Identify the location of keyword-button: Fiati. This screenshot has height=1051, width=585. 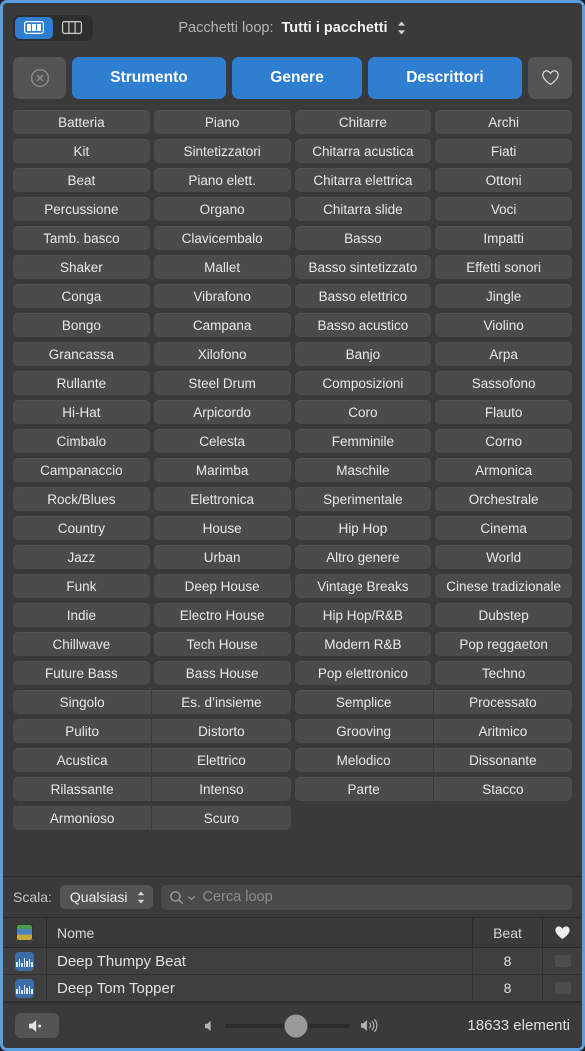
(503, 151).